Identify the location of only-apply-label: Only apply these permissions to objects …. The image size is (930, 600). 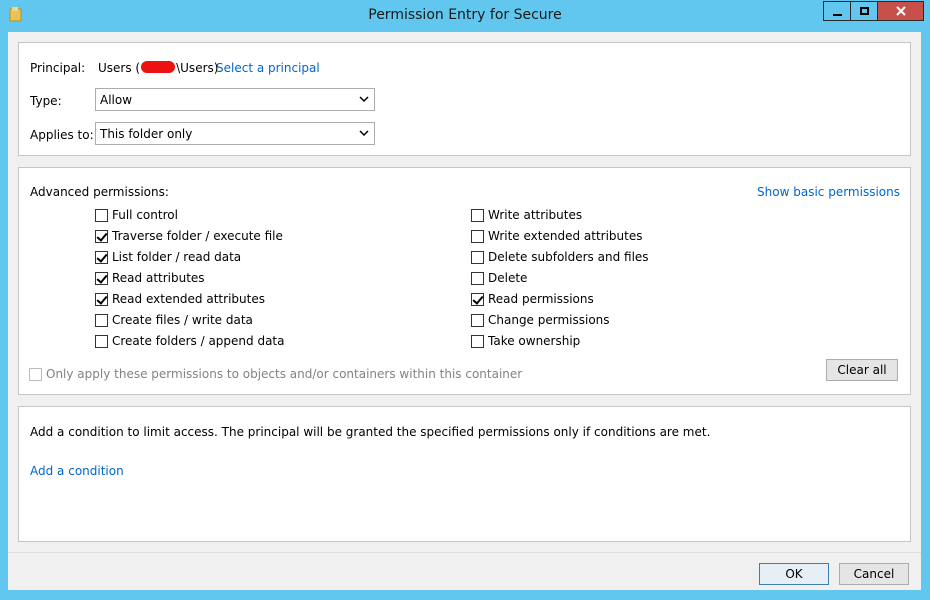
(284, 374).